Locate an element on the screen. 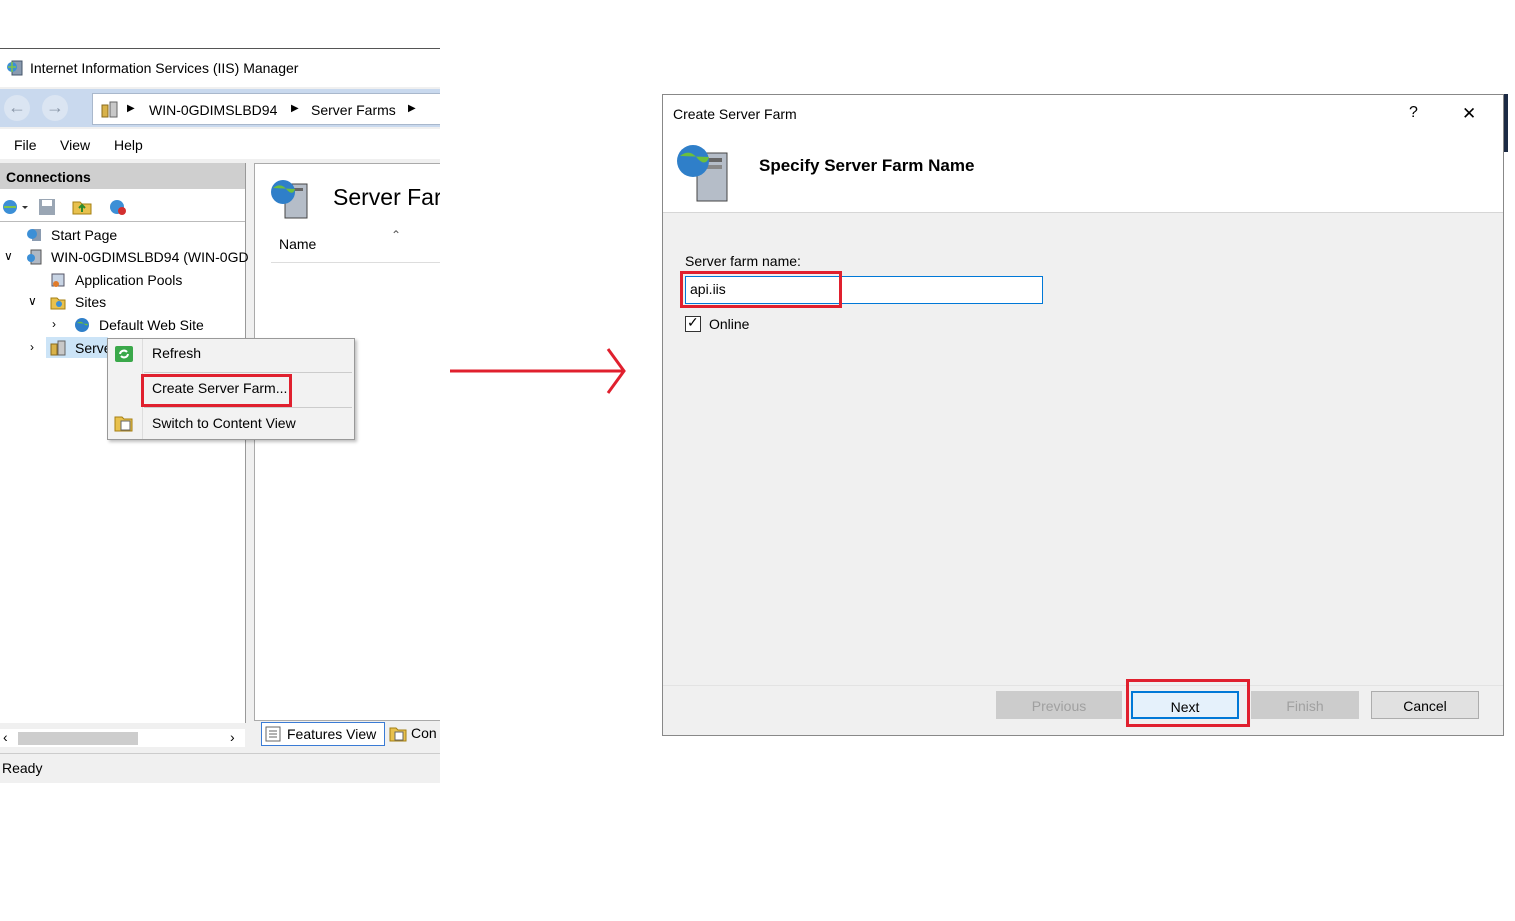 Image resolution: width=1515 pixels, height=921 pixels. online-label: Online is located at coordinates (729, 324).